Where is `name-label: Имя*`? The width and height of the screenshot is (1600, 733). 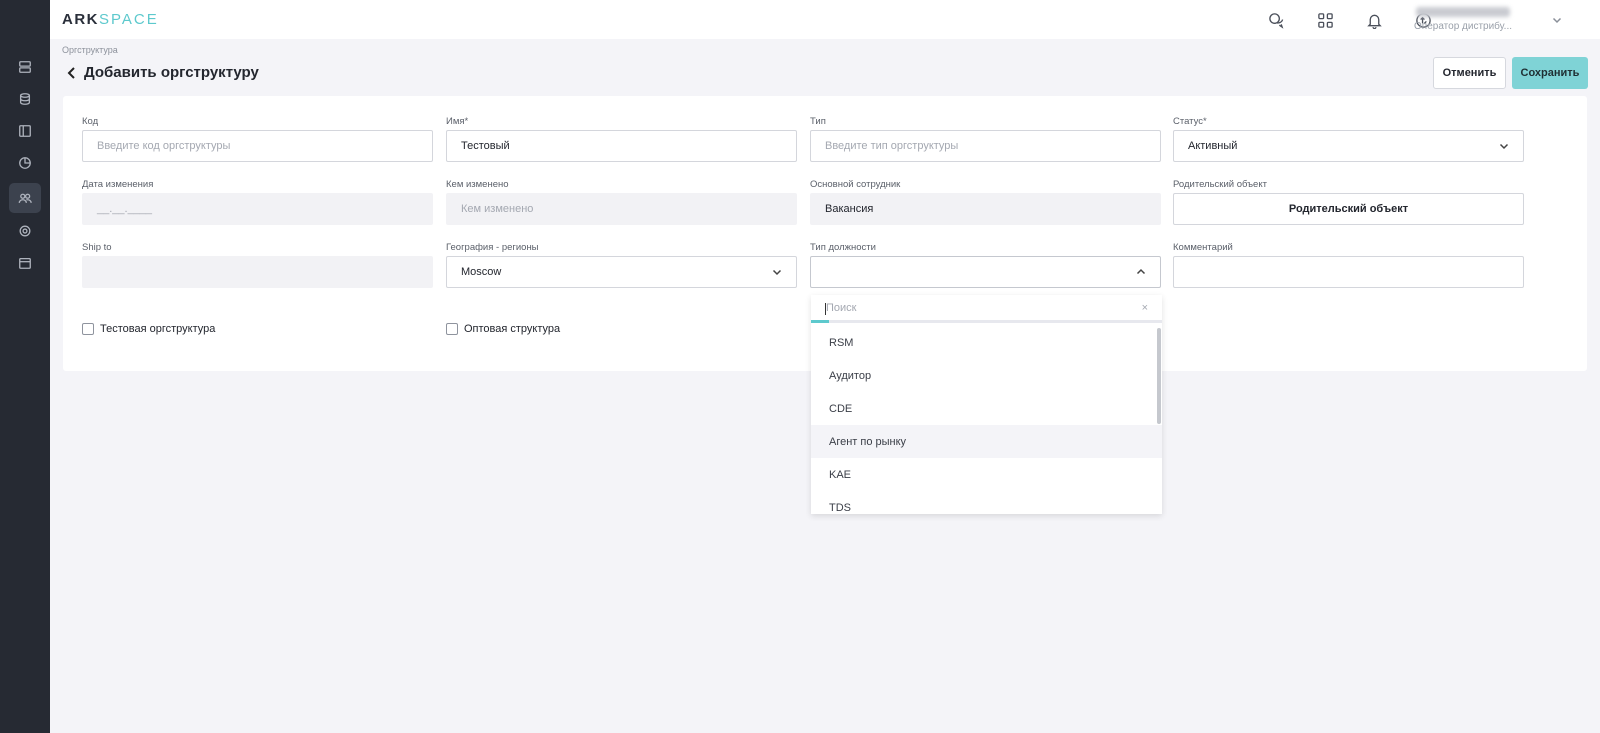 name-label: Имя* is located at coordinates (457, 121).